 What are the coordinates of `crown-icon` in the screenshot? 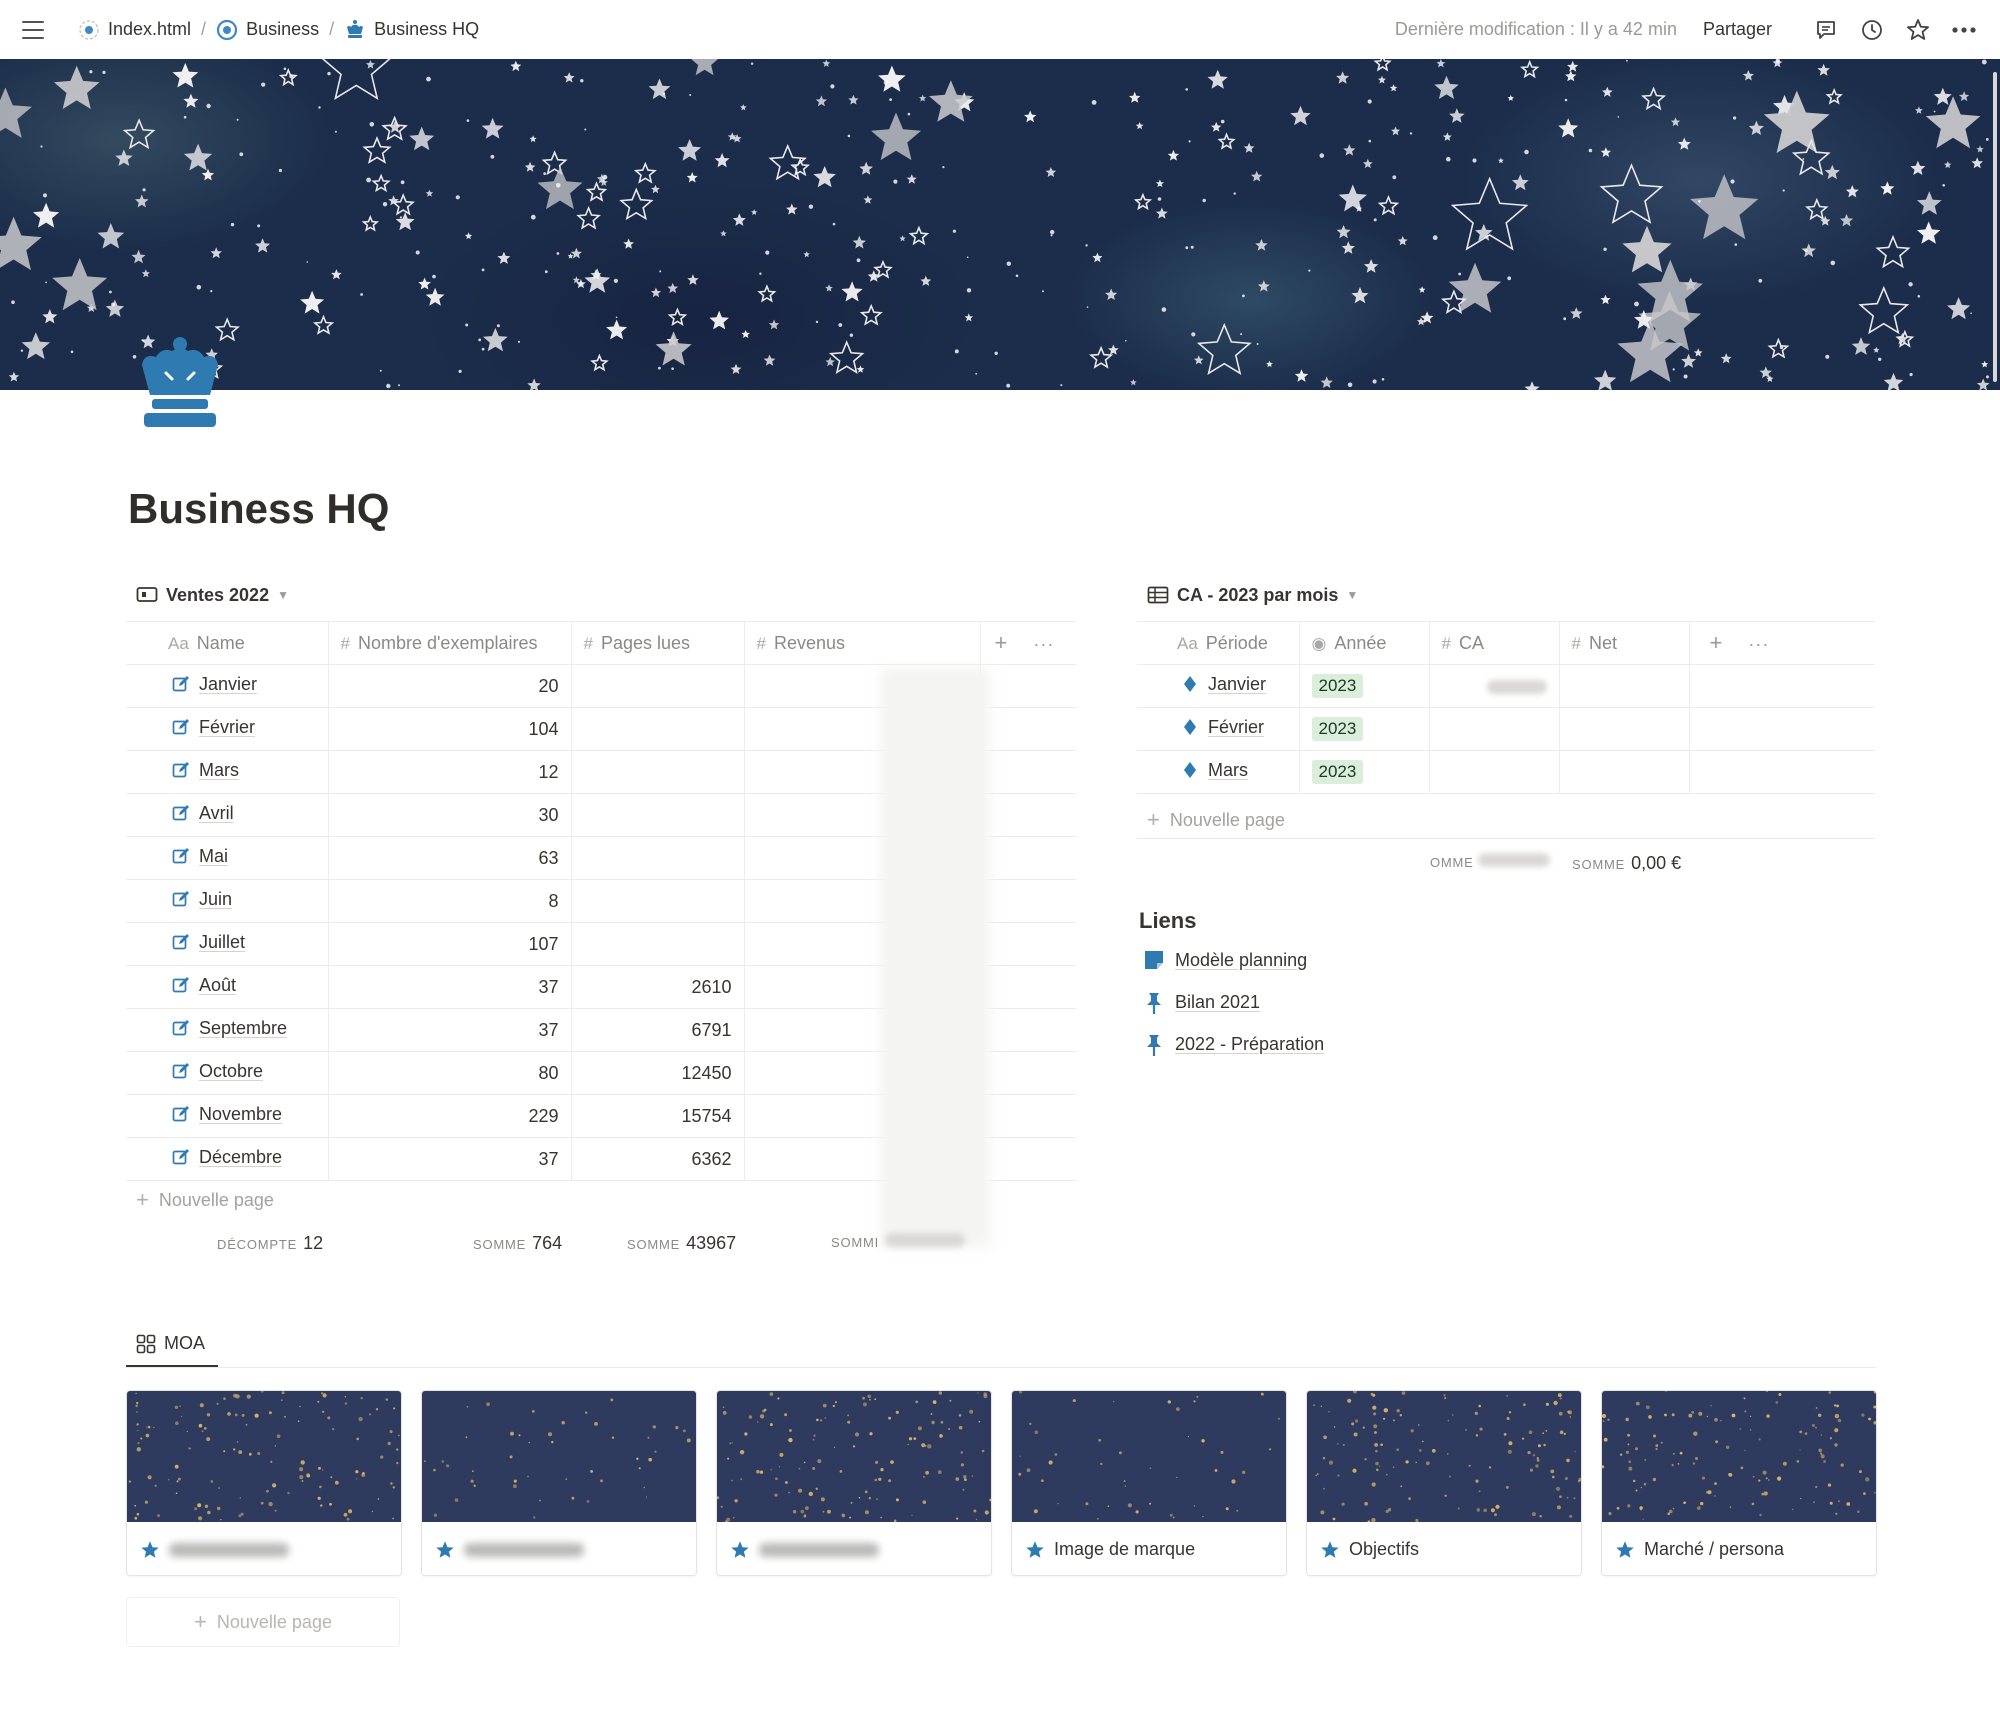 It's located at (180, 383).